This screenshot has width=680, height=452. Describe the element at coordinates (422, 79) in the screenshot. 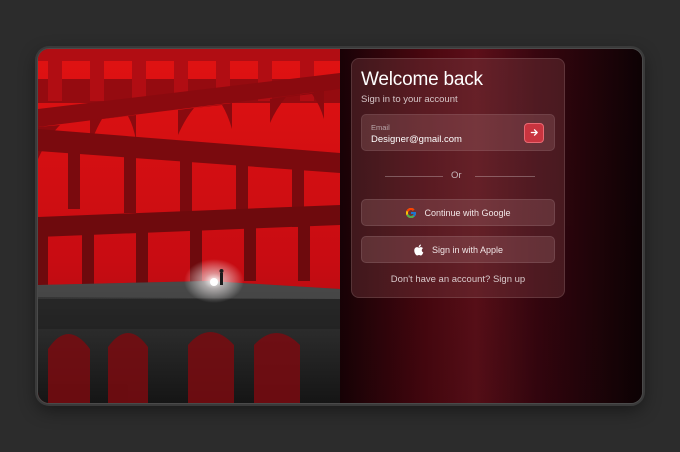

I see `page-title: Welcome back` at that location.